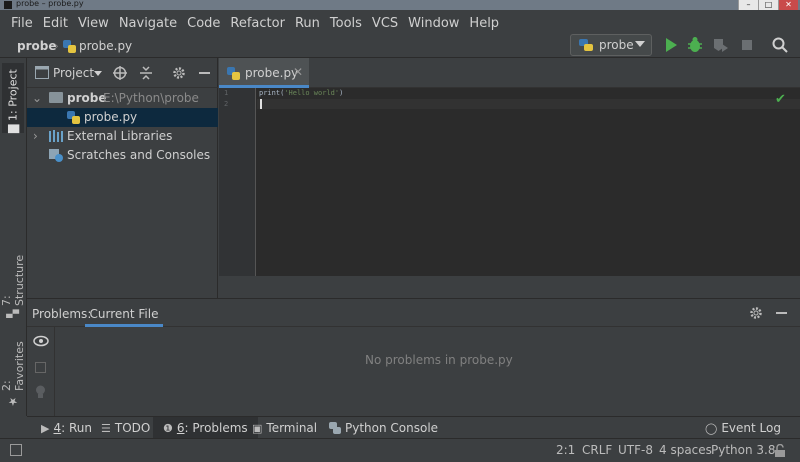  I want to click on chevron-down-icon: ⌄, so click(37, 98).